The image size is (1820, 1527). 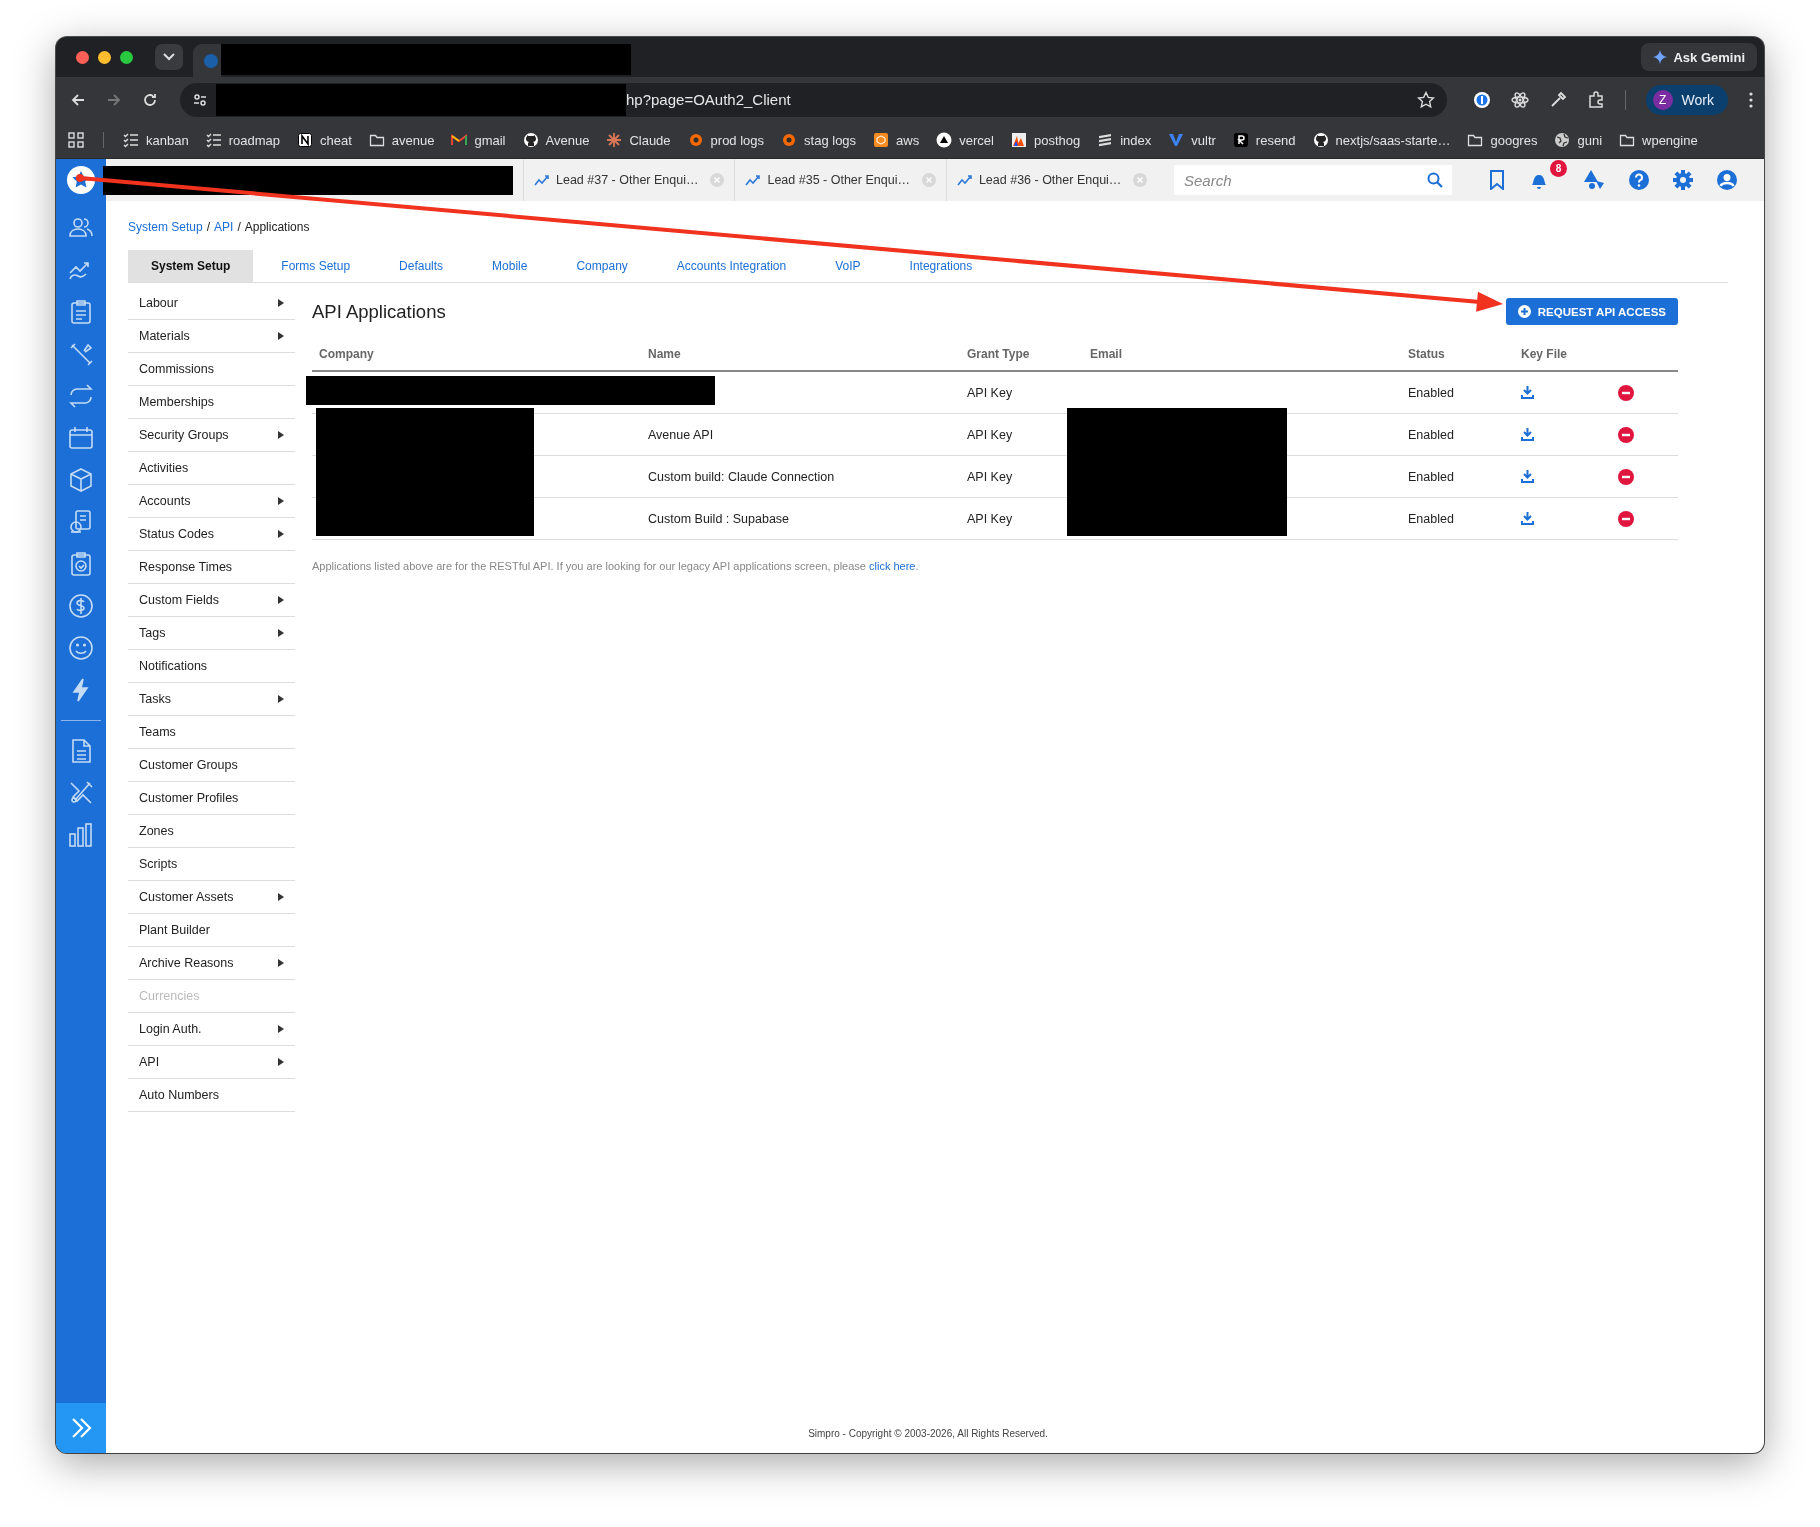 I want to click on setup-tab: Integrations, so click(x=941, y=266).